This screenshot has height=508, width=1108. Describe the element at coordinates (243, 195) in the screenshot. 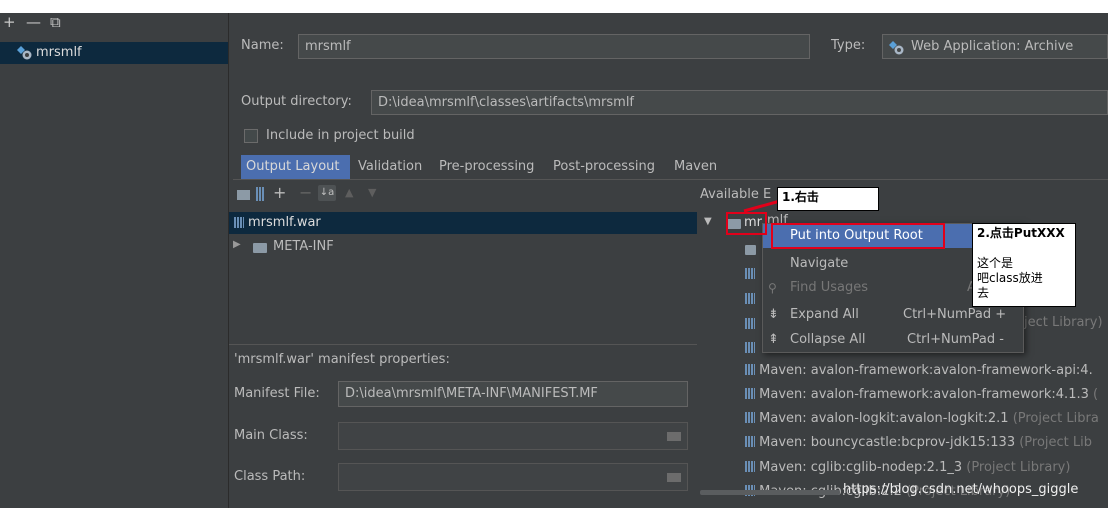

I see `create-directory-icon` at that location.